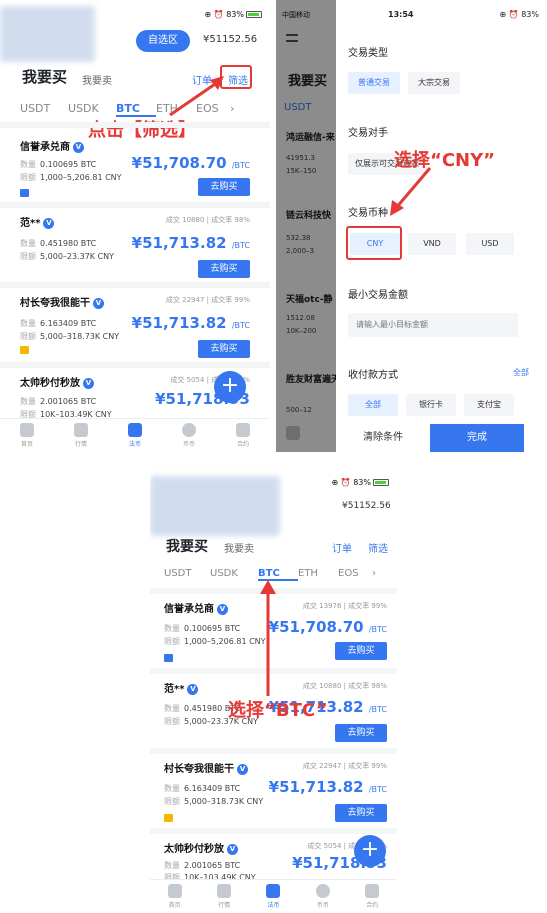 The height and width of the screenshot is (913, 547). I want to click on payment-all-link: 全部, so click(521, 372).